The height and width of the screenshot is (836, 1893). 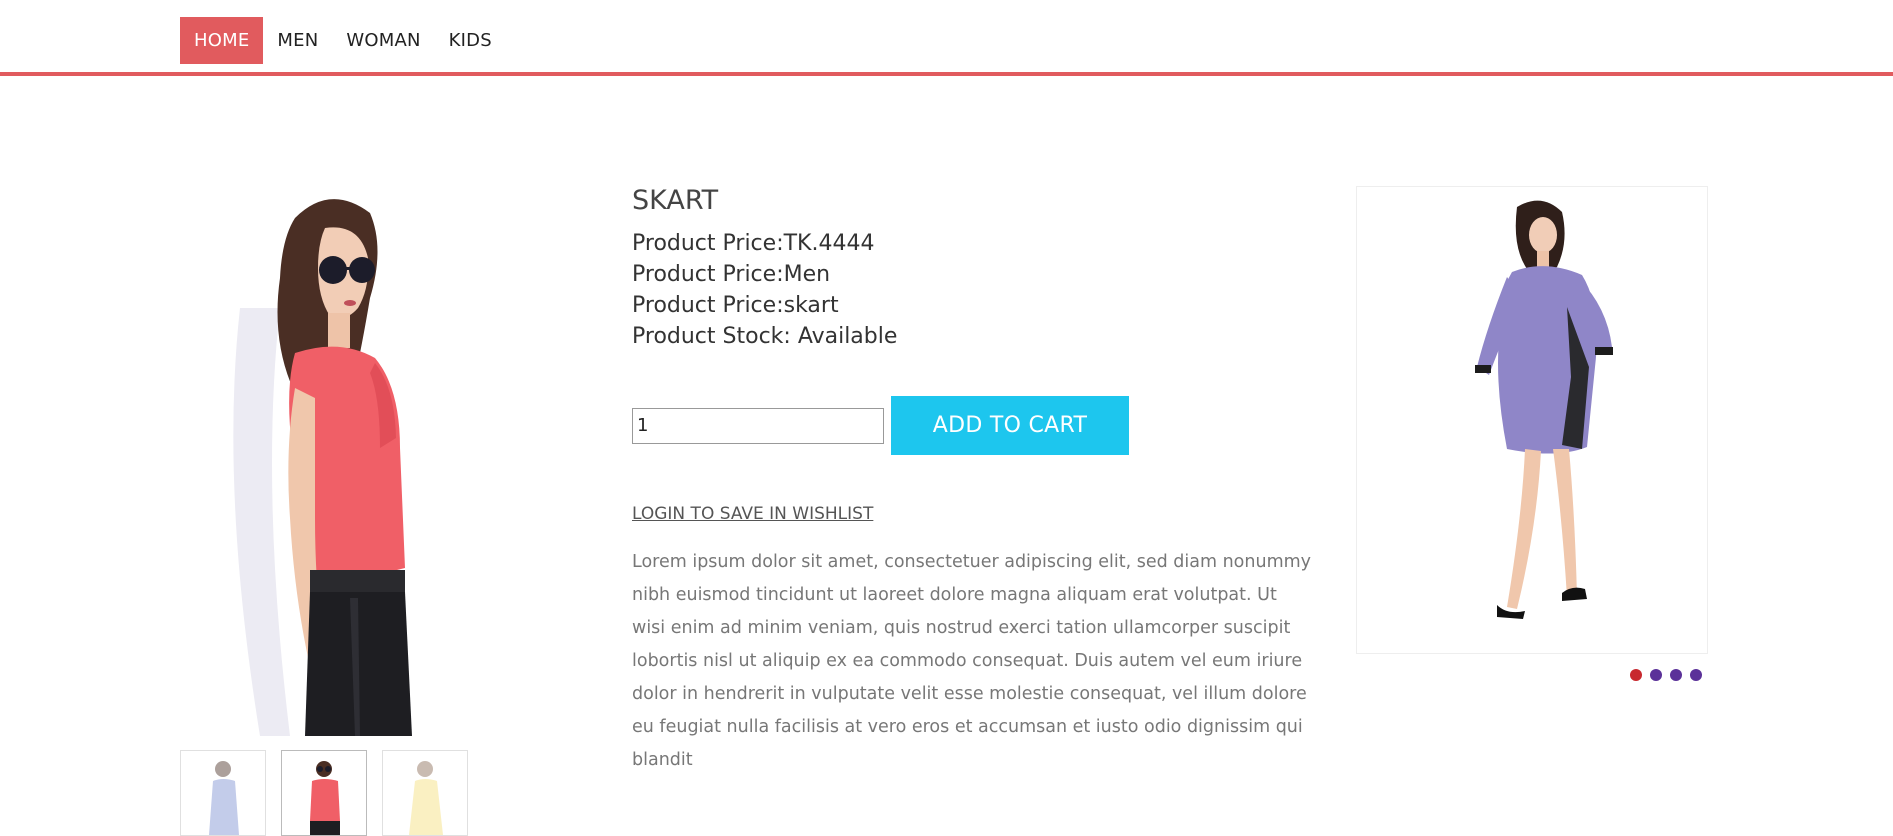 What do you see at coordinates (470, 40) in the screenshot?
I see `nav-item-kids: KIDS` at bounding box center [470, 40].